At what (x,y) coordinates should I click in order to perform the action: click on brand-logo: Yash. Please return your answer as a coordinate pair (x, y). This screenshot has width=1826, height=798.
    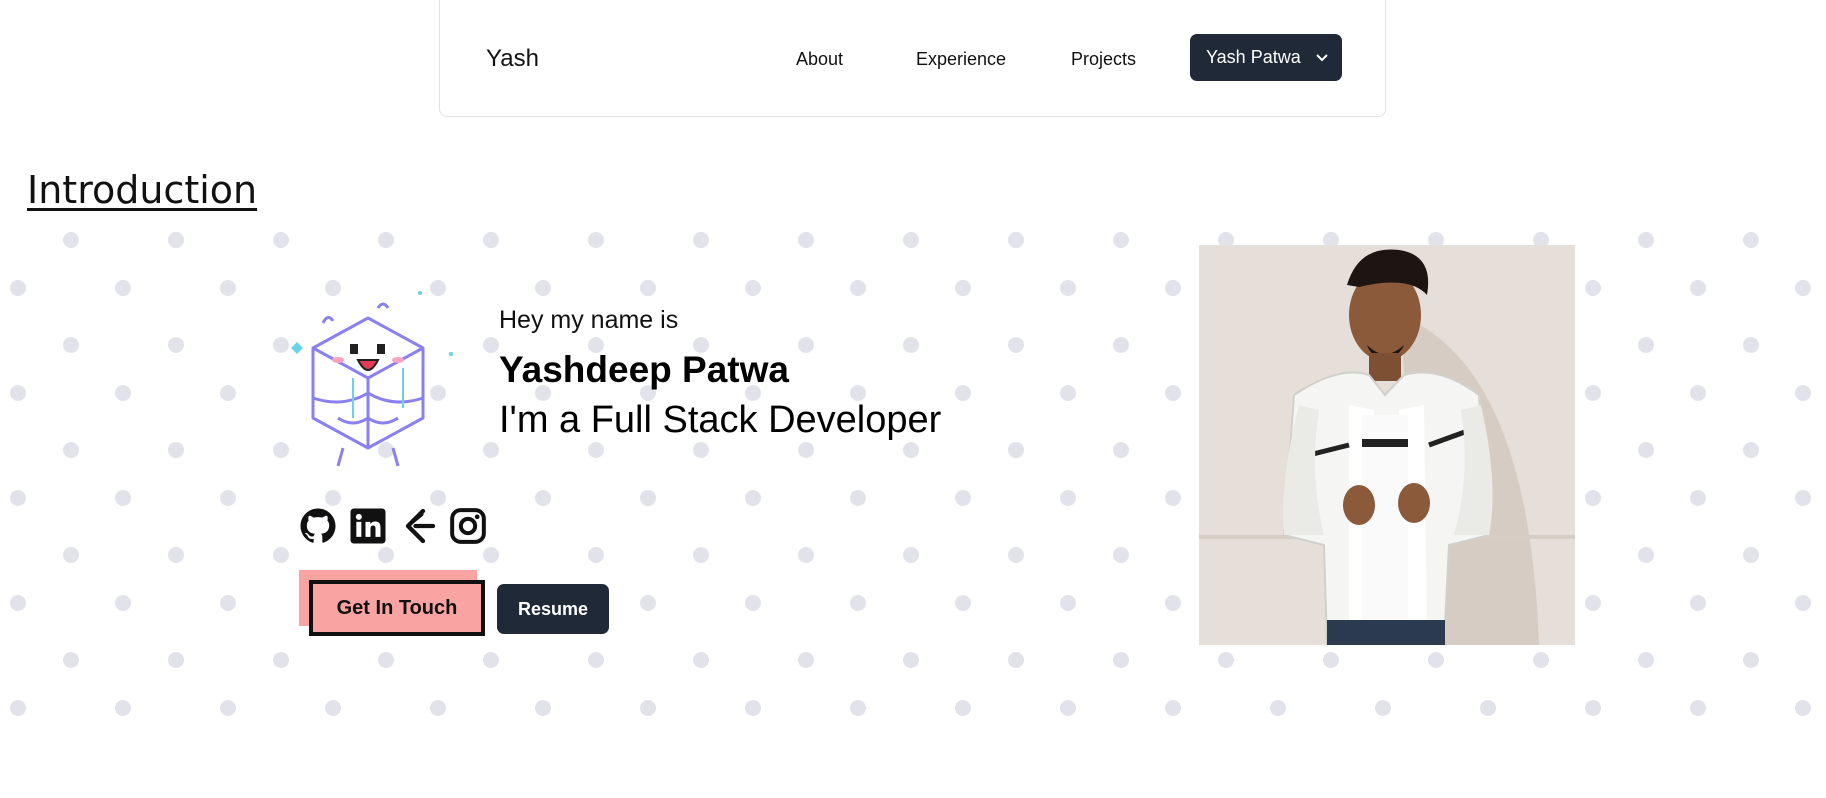
    Looking at the image, I should click on (512, 59).